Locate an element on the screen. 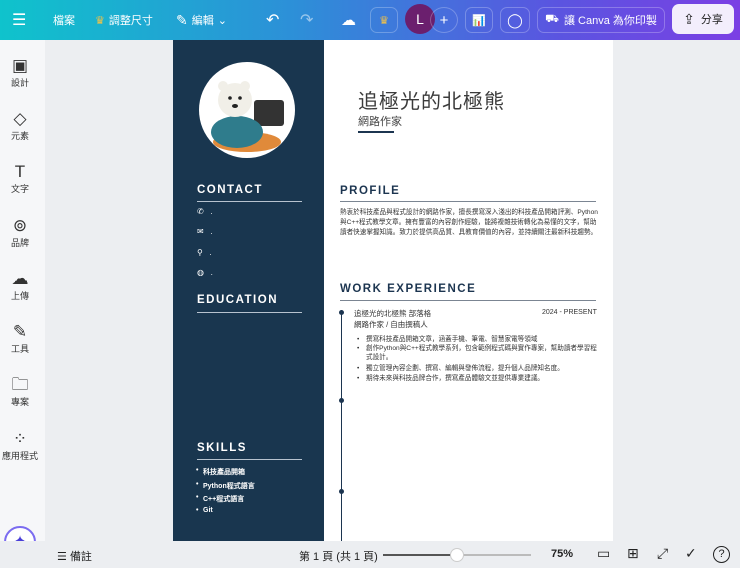 The height and width of the screenshot is (568, 740). help-icon: ? is located at coordinates (721, 554).